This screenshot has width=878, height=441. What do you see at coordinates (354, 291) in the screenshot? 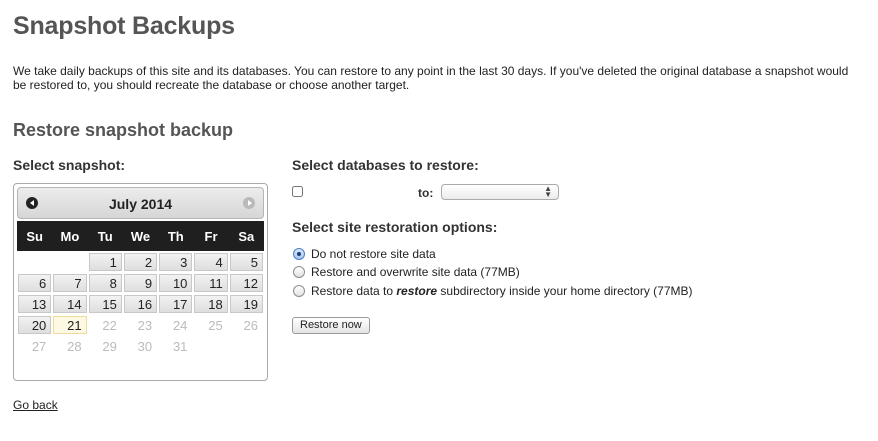
I see `option-label-start: Restore data to` at bounding box center [354, 291].